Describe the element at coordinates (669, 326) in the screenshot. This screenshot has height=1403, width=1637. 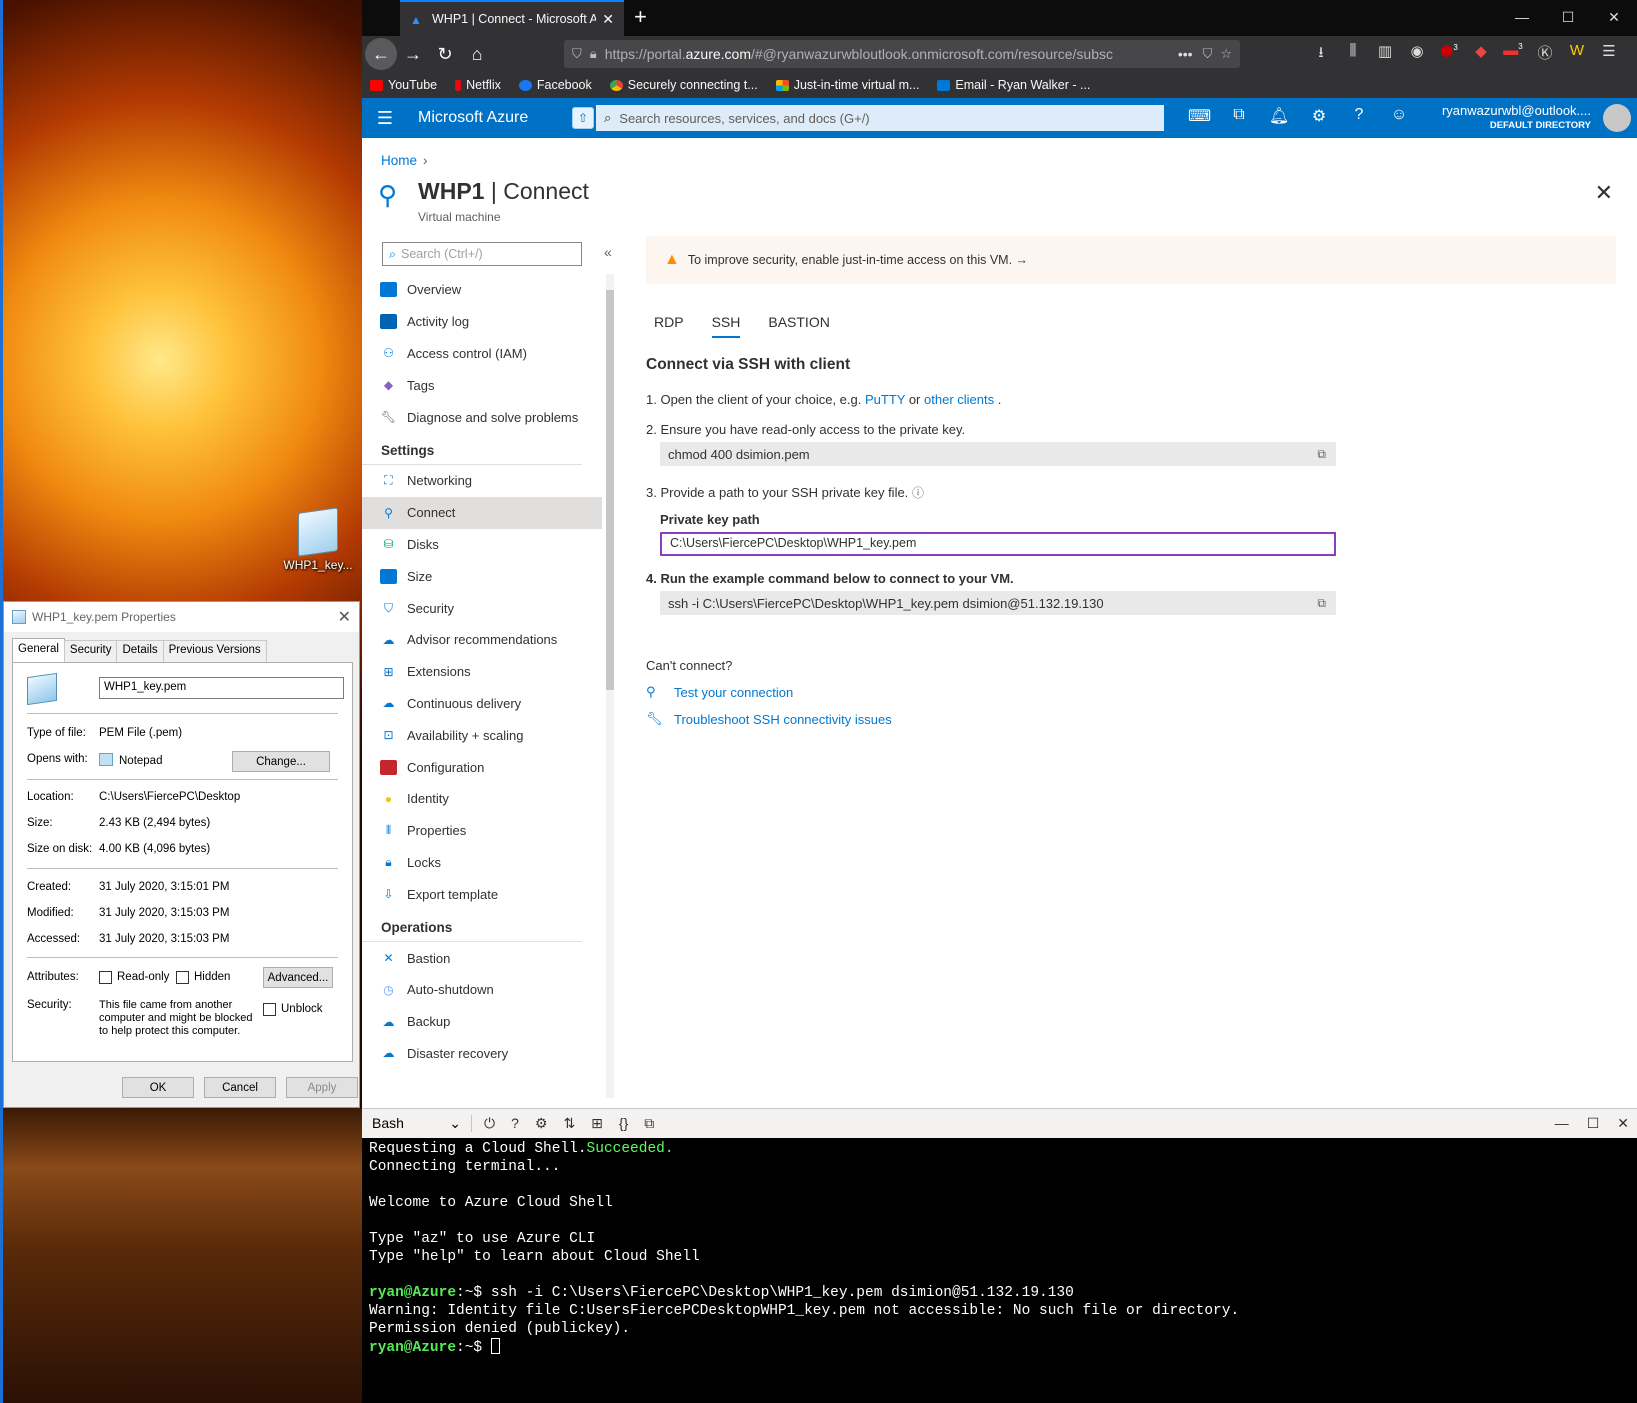
I see `tab-rdp: RDP` at that location.